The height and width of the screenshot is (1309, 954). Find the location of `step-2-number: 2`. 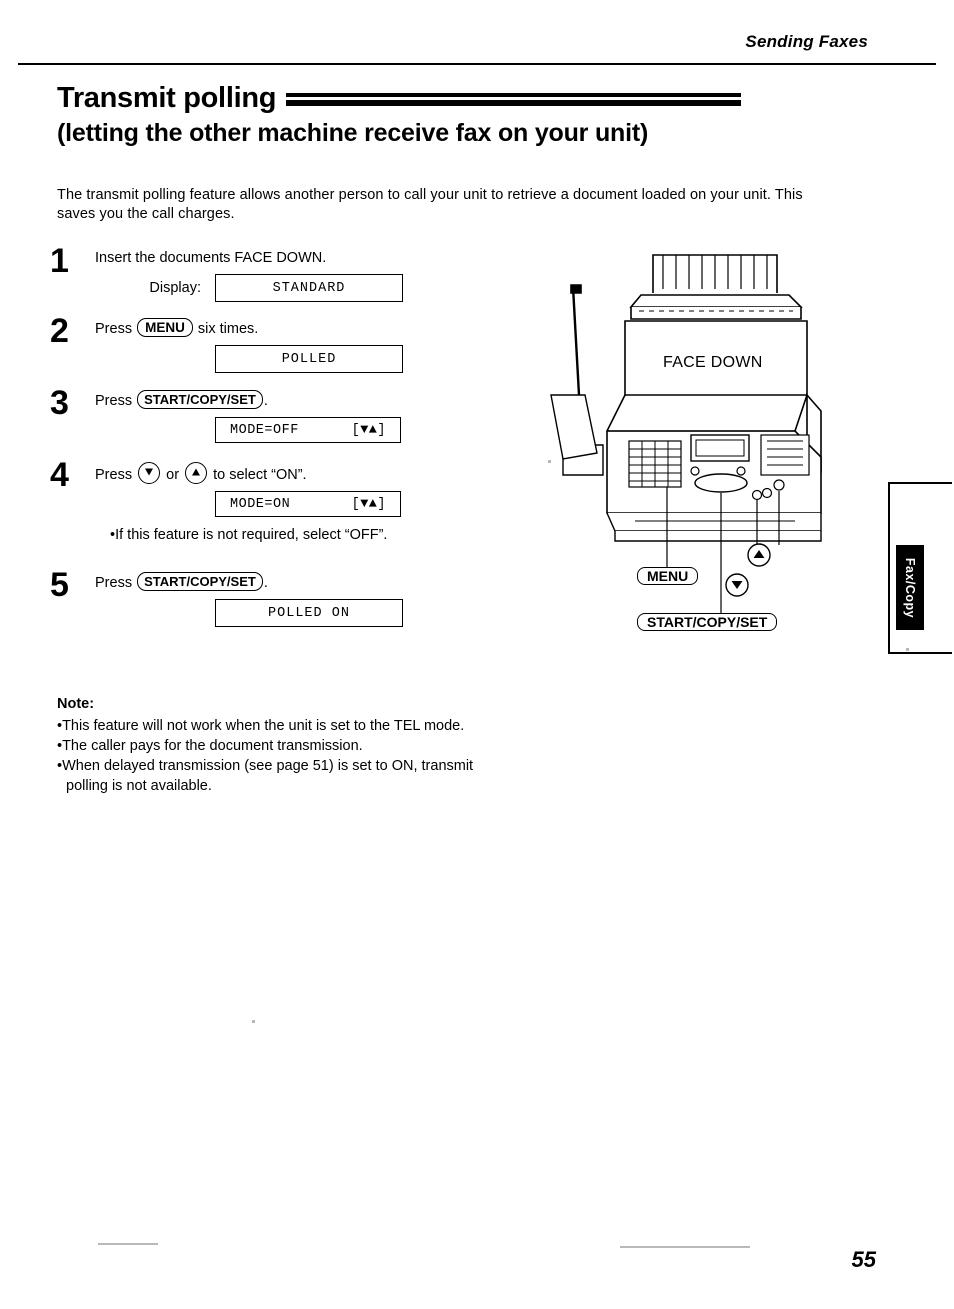

step-2-number: 2 is located at coordinates (59, 331).